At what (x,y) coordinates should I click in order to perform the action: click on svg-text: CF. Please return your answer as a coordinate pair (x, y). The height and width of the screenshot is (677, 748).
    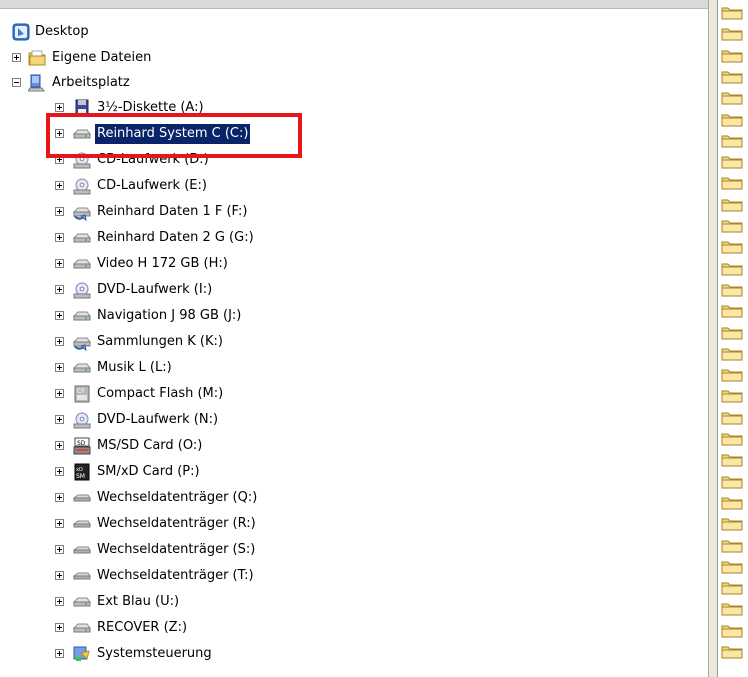
    Looking at the image, I should click on (81, 391).